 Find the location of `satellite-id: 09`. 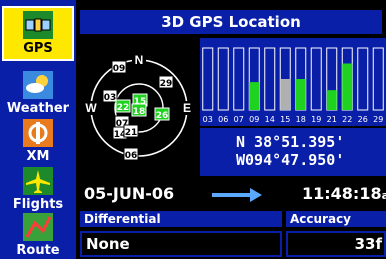

satellite-id: 09 is located at coordinates (119, 69).